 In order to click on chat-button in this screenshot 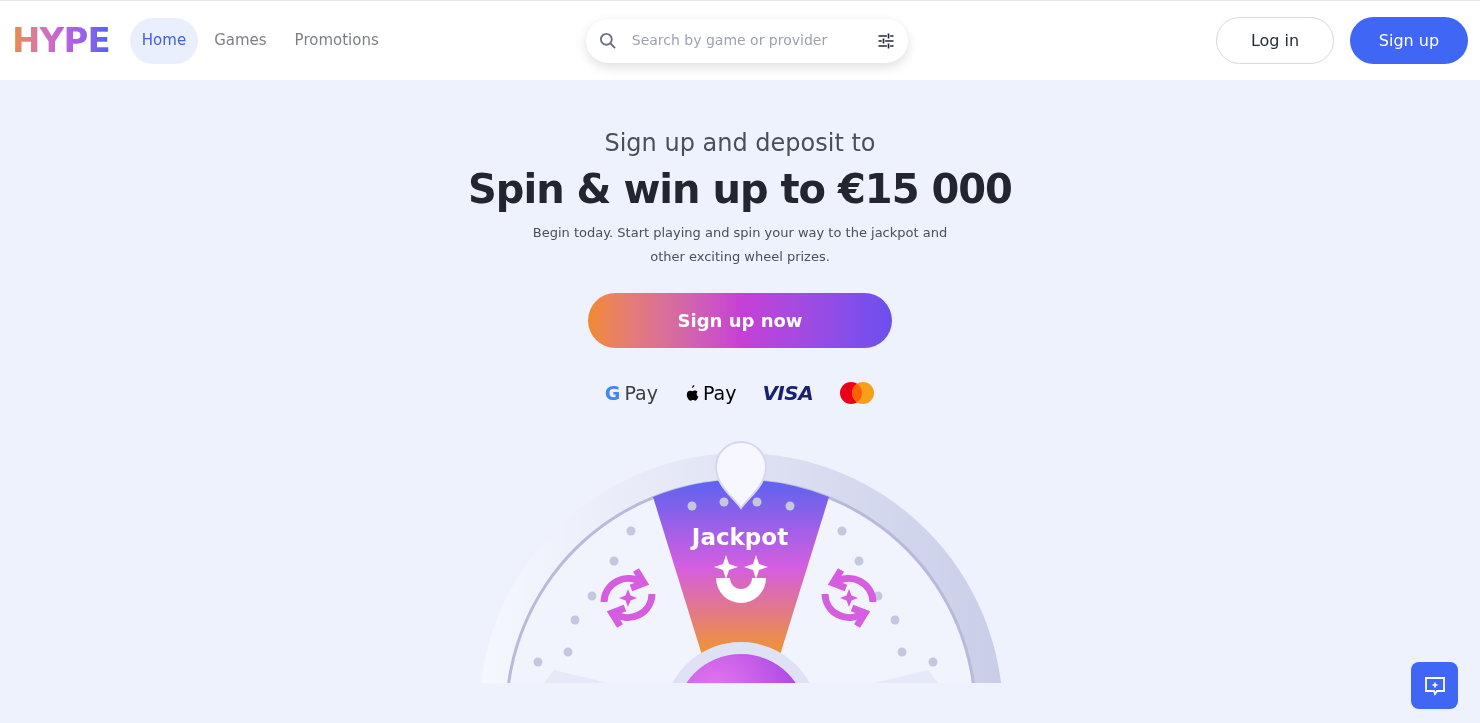, I will do `click(1434, 685)`.